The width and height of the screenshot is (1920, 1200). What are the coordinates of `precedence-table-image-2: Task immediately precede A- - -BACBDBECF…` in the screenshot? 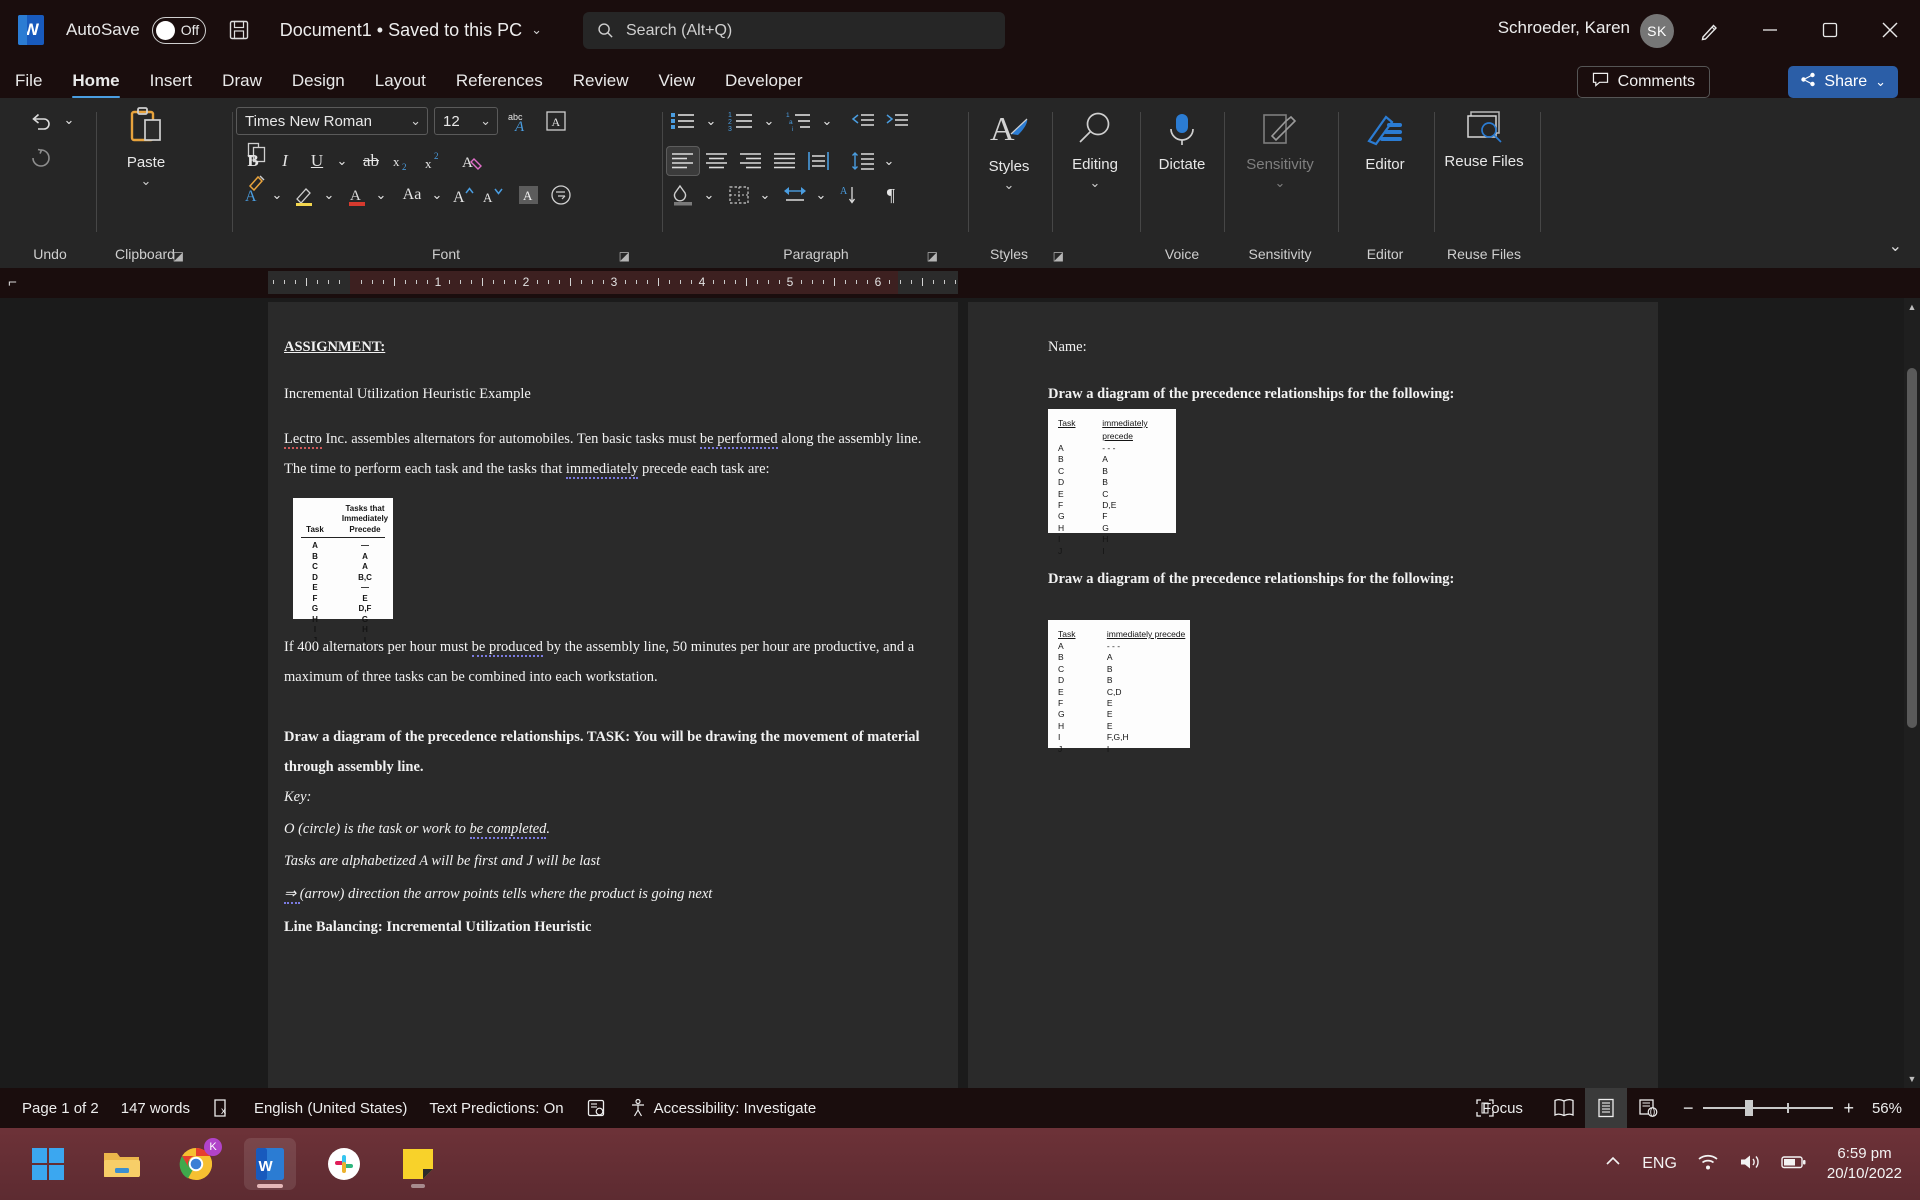 It's located at (1112, 482).